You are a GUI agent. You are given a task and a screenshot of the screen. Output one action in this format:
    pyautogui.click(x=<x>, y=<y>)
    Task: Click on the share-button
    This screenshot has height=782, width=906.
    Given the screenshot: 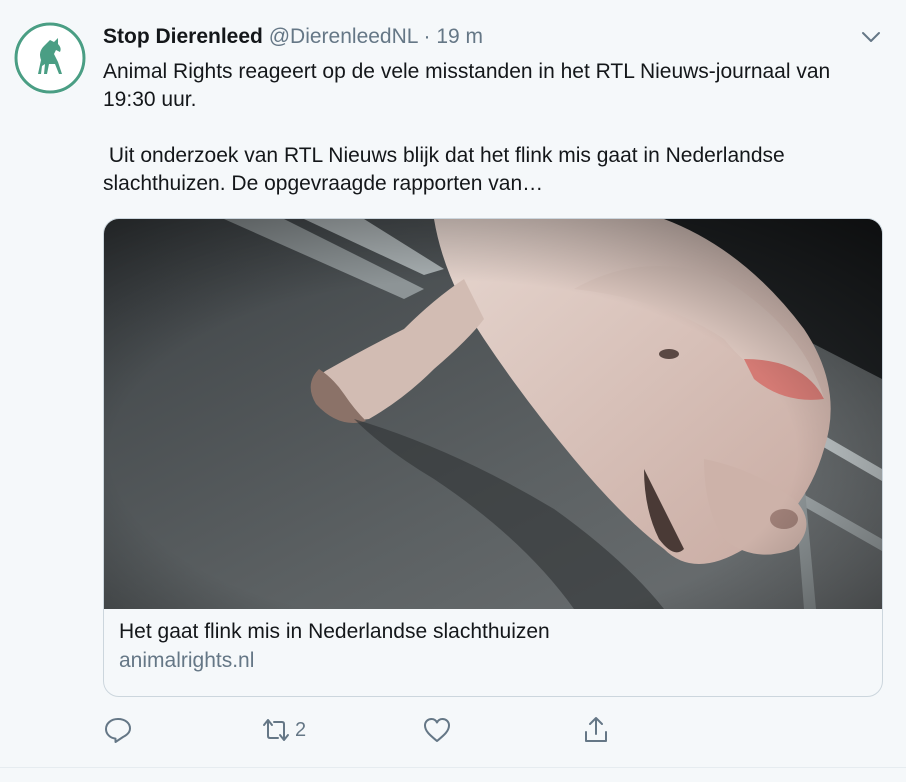 What is the action you would take?
    pyautogui.click(x=596, y=730)
    